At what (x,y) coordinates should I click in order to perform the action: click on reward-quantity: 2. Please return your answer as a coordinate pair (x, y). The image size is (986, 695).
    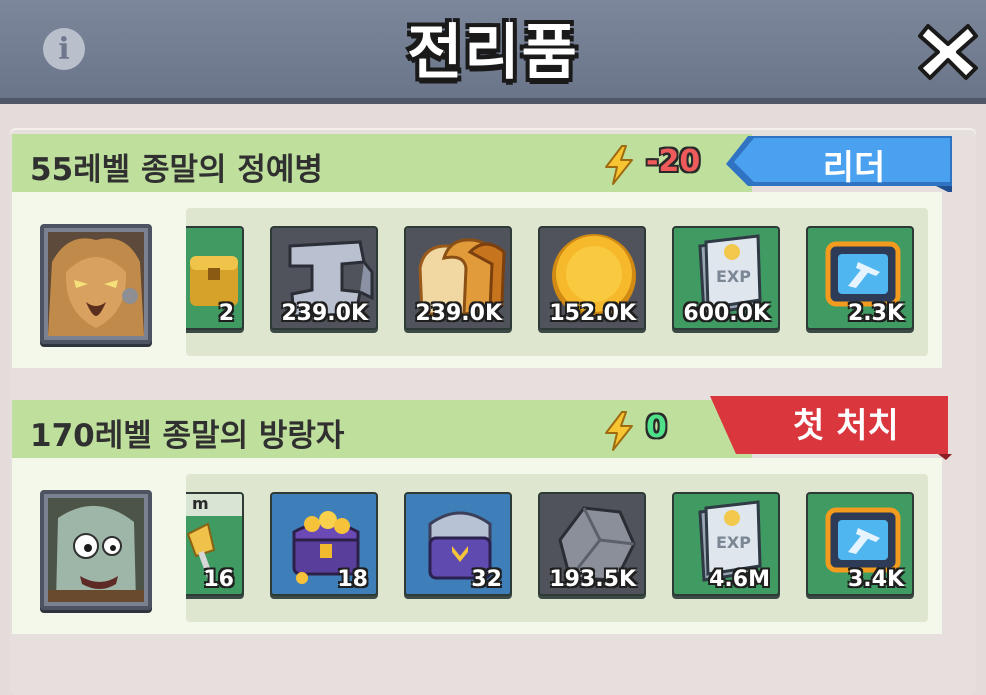
    Looking at the image, I should click on (226, 313).